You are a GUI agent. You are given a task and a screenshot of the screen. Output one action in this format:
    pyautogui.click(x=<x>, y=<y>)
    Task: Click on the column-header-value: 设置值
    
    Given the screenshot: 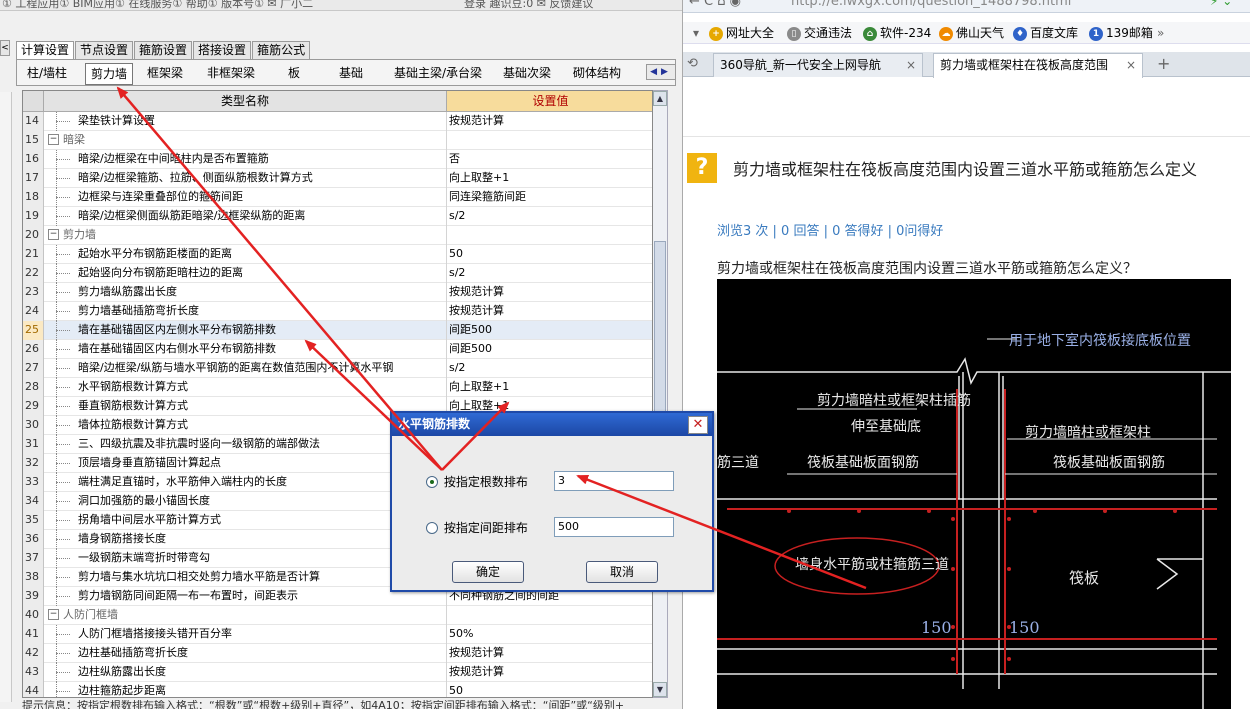 What is the action you would take?
    pyautogui.click(x=549, y=101)
    